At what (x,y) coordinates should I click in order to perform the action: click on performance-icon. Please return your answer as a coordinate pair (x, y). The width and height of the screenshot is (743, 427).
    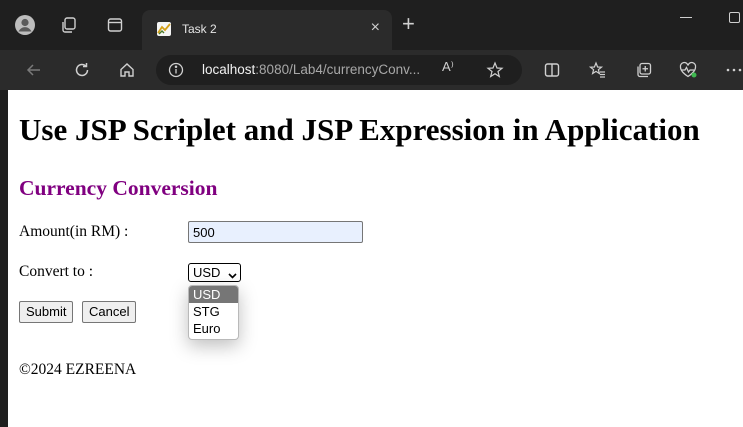
    Looking at the image, I should click on (688, 70).